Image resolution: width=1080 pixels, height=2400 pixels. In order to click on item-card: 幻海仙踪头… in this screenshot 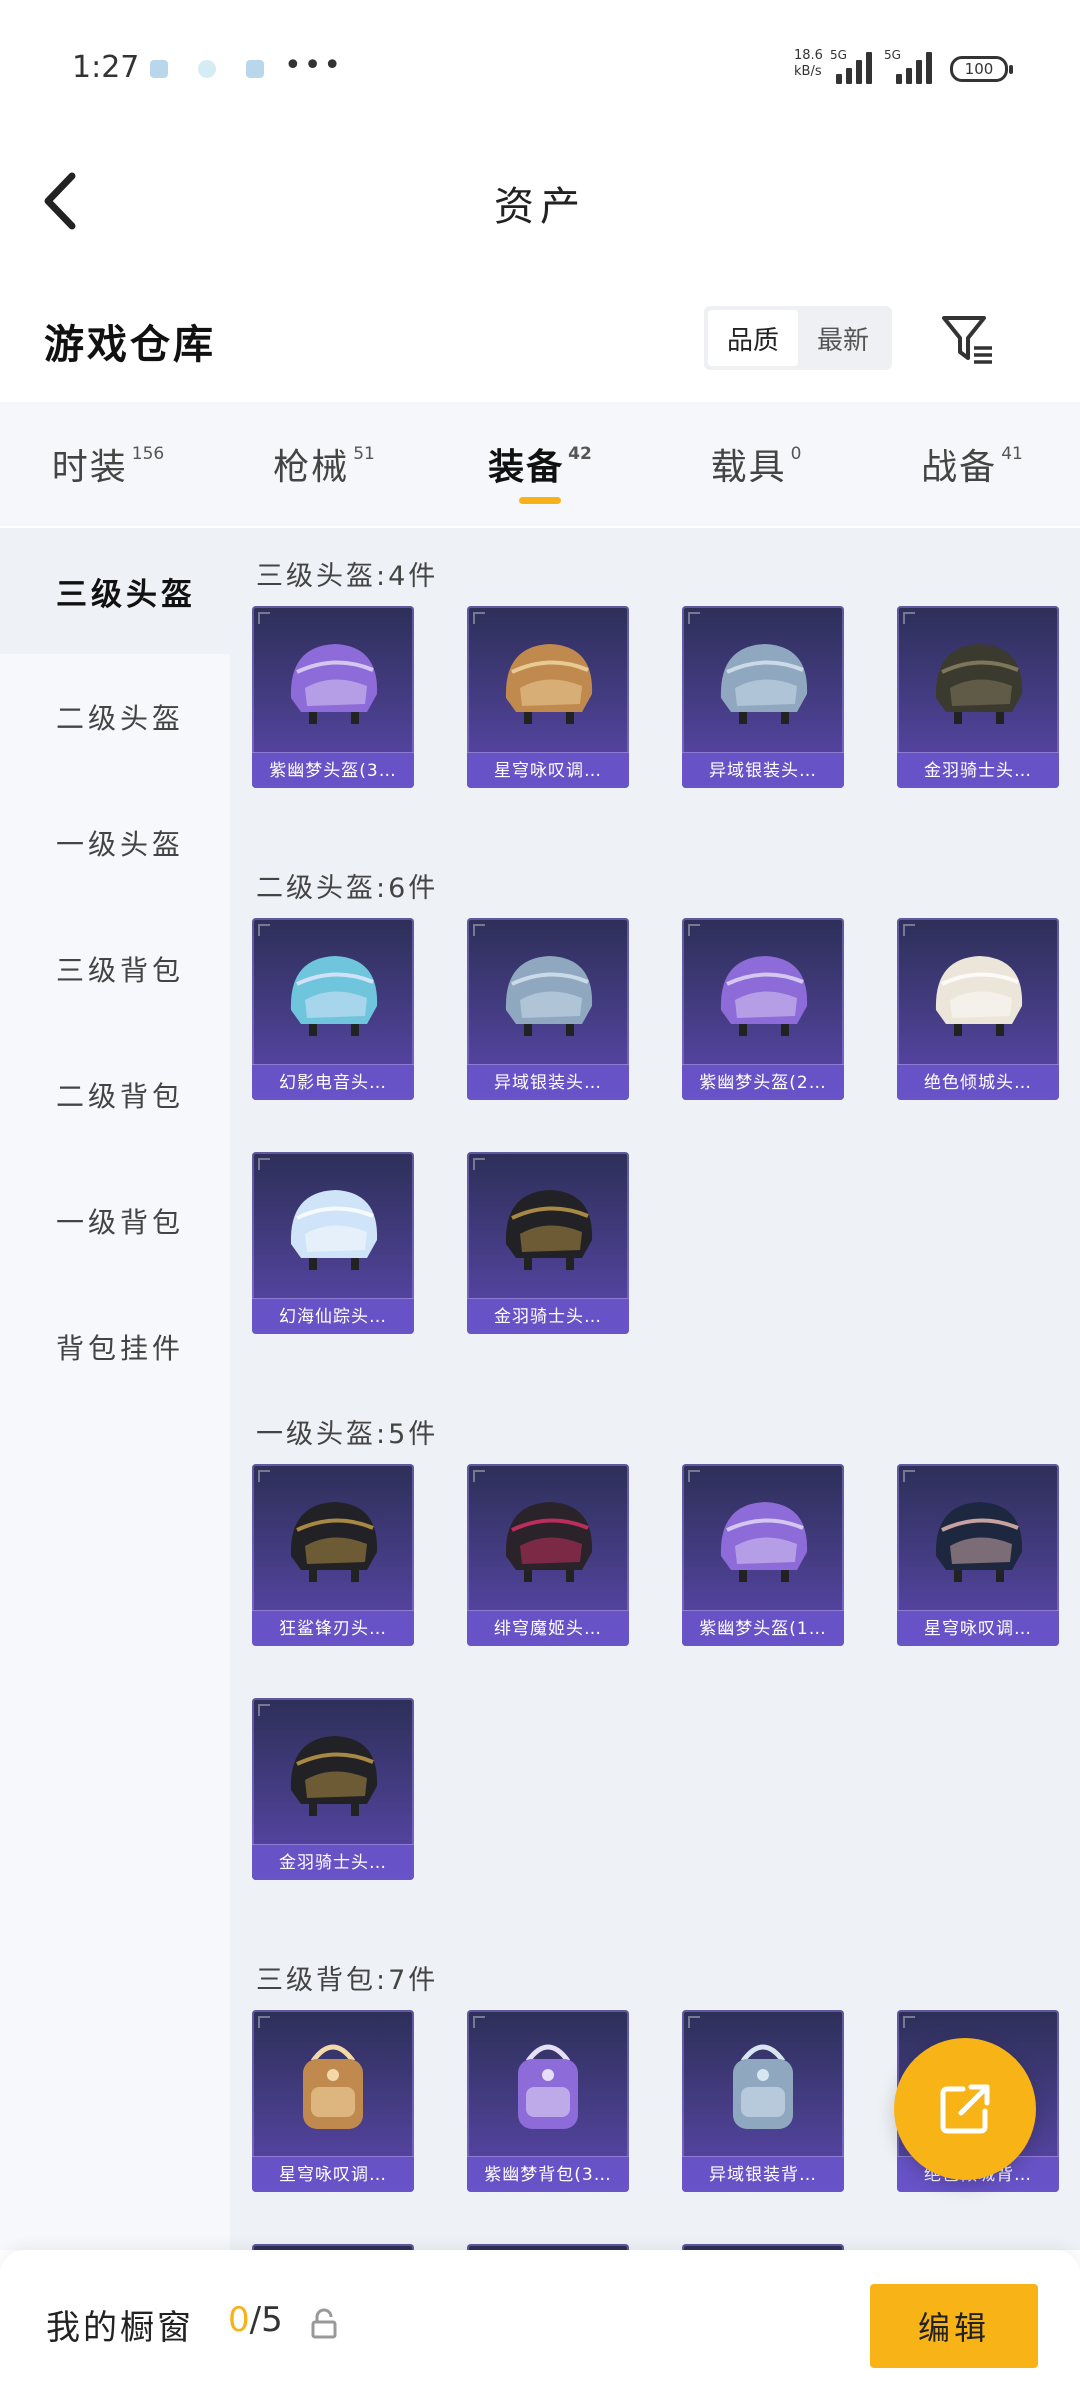, I will do `click(333, 1243)`.